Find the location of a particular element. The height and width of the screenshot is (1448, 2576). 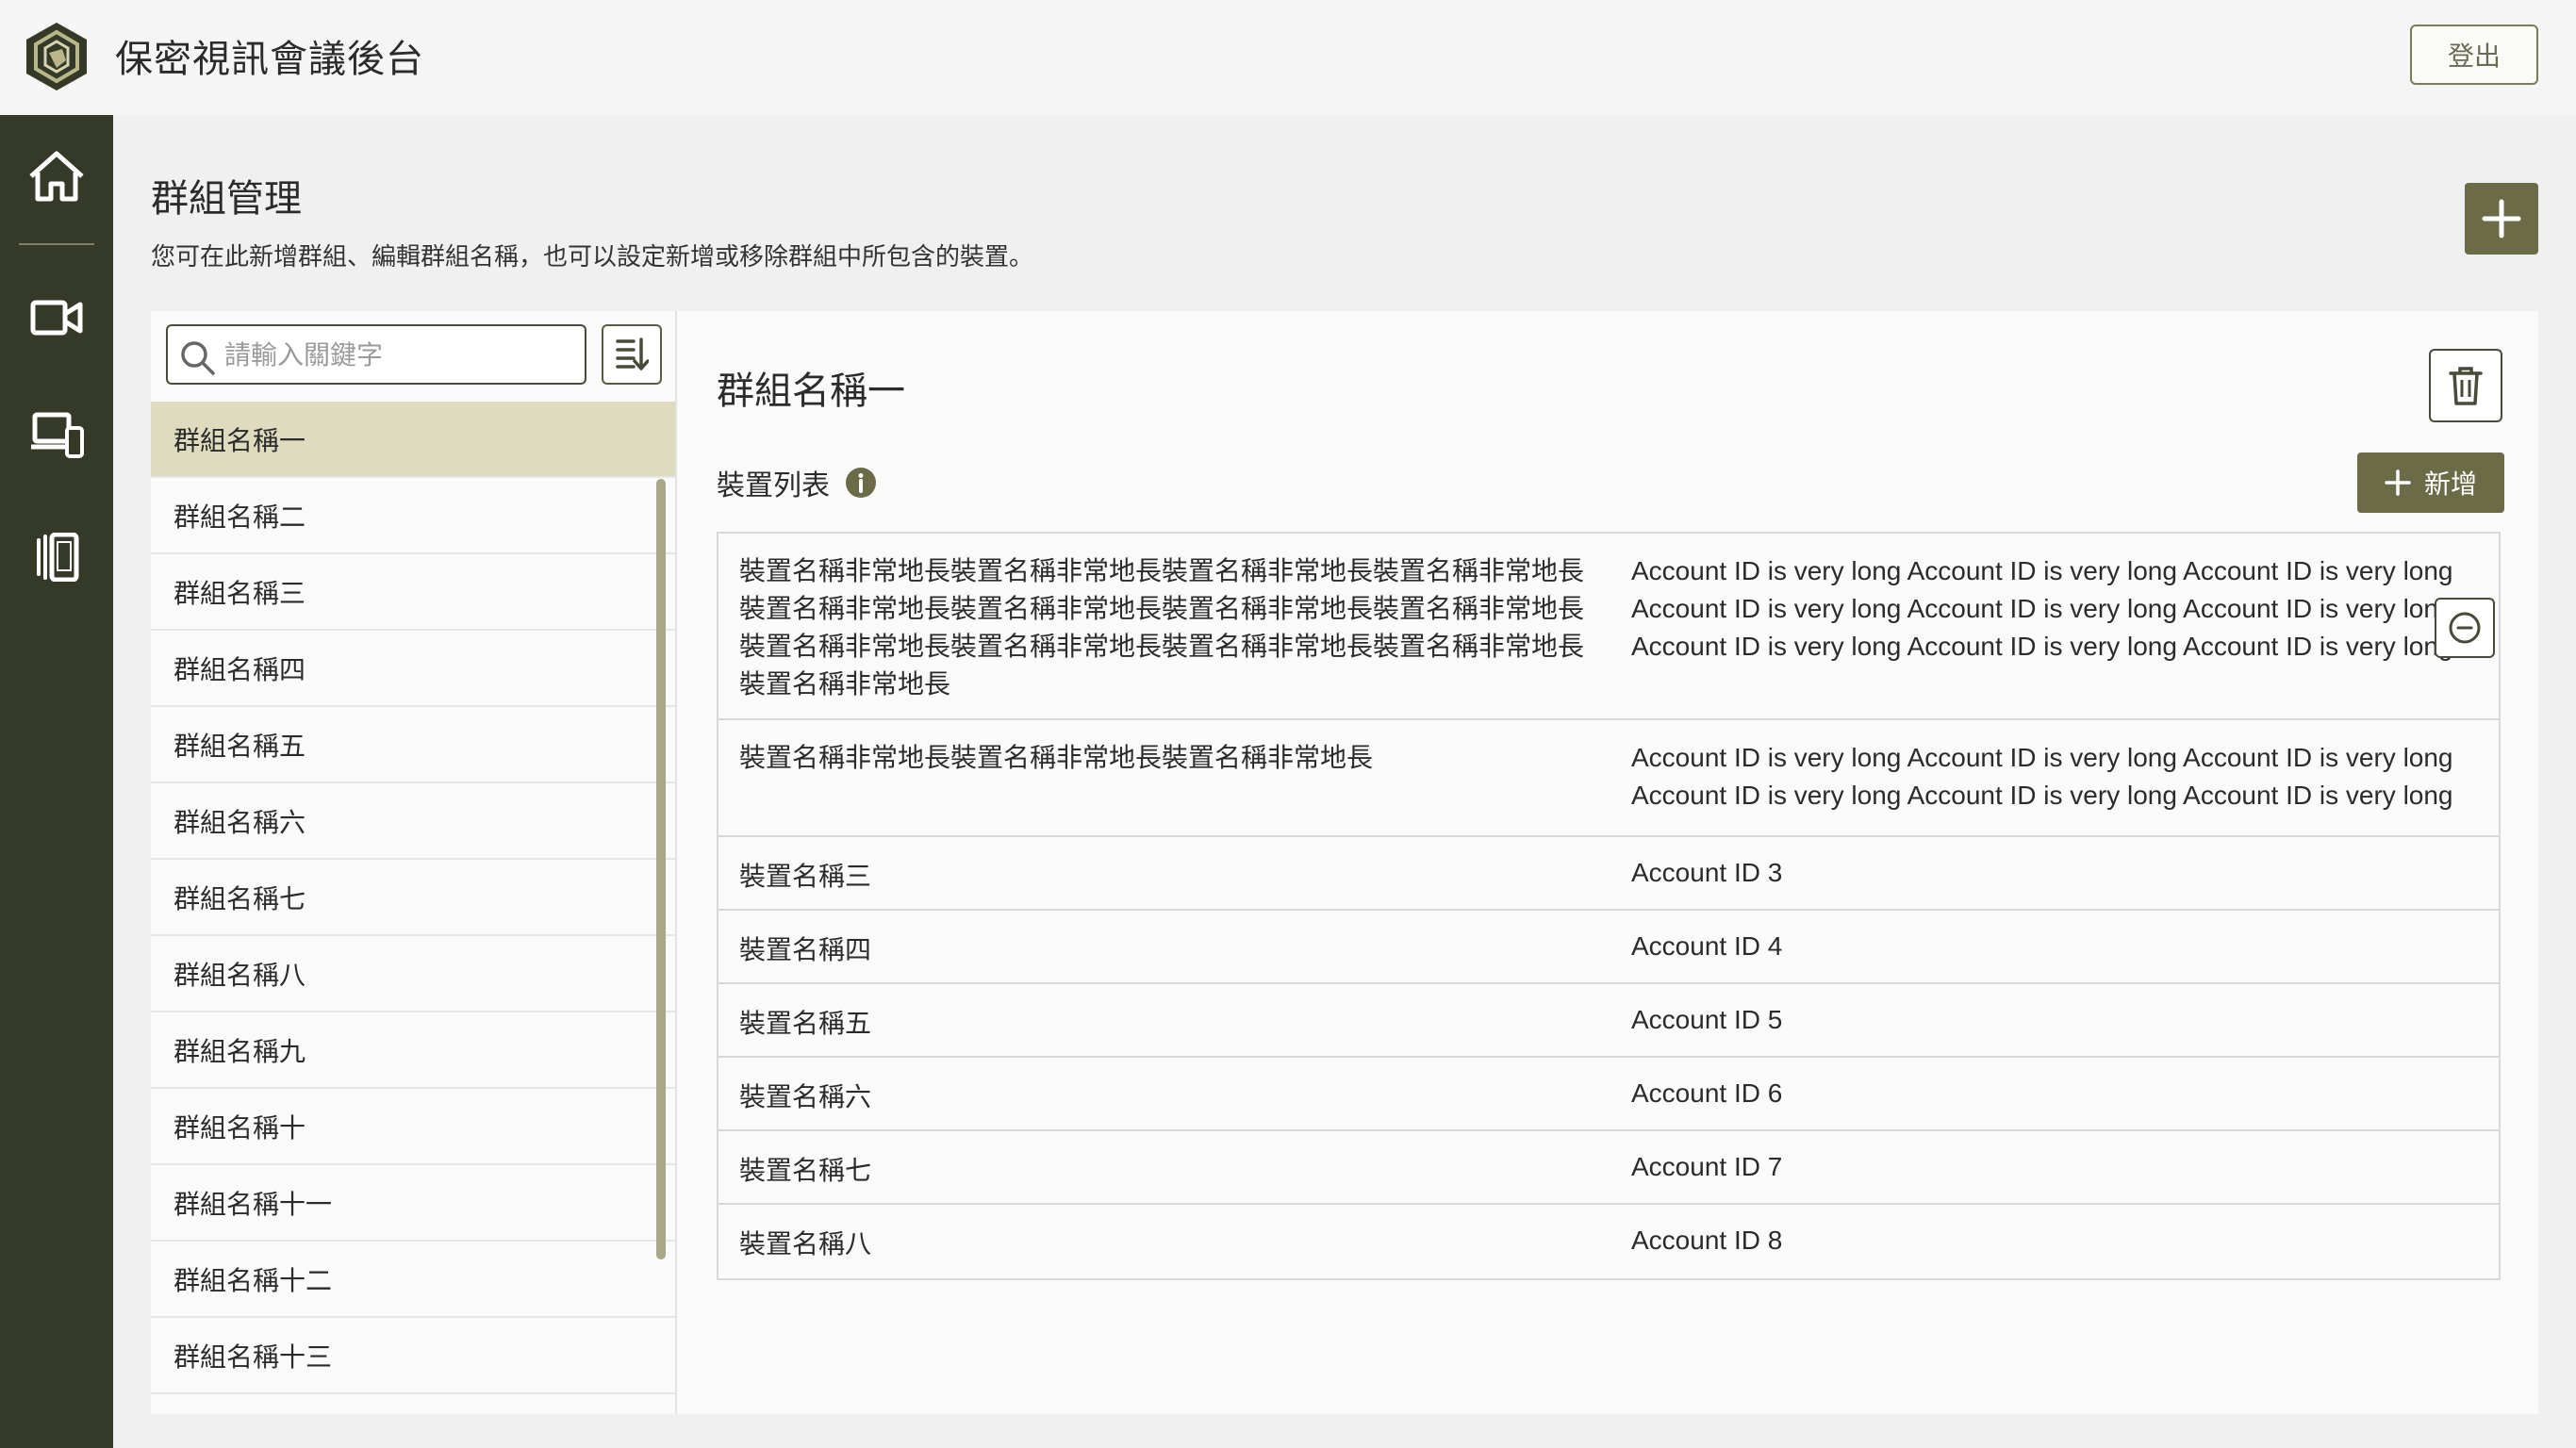

minus-circle-icon is located at coordinates (2465, 628).